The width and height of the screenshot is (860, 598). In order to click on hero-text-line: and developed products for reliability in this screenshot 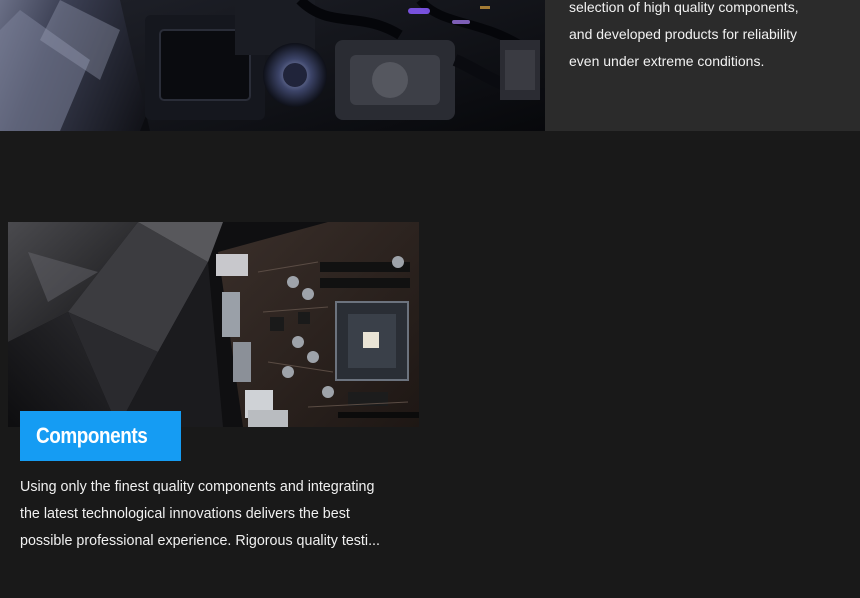, I will do `click(683, 34)`.